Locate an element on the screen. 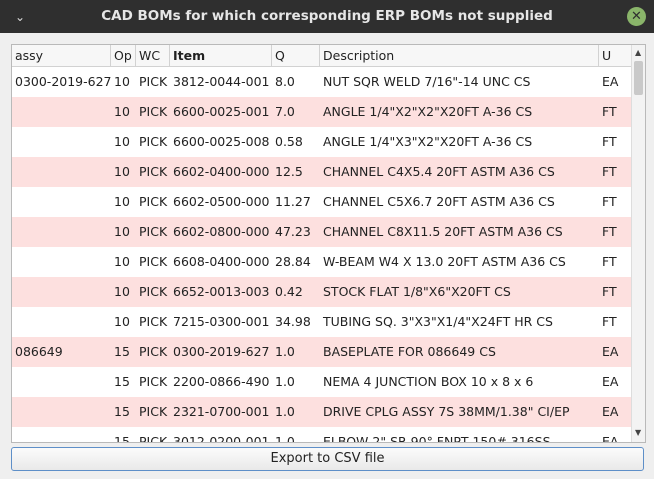 The image size is (654, 479). cell-item: 6608-0400-000 is located at coordinates (221, 261).